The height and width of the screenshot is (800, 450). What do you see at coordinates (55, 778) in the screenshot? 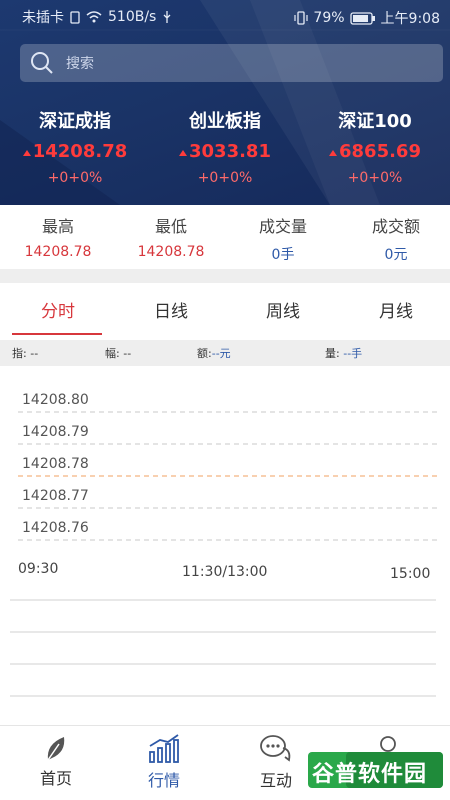
I see `nav-label: 首页` at bounding box center [55, 778].